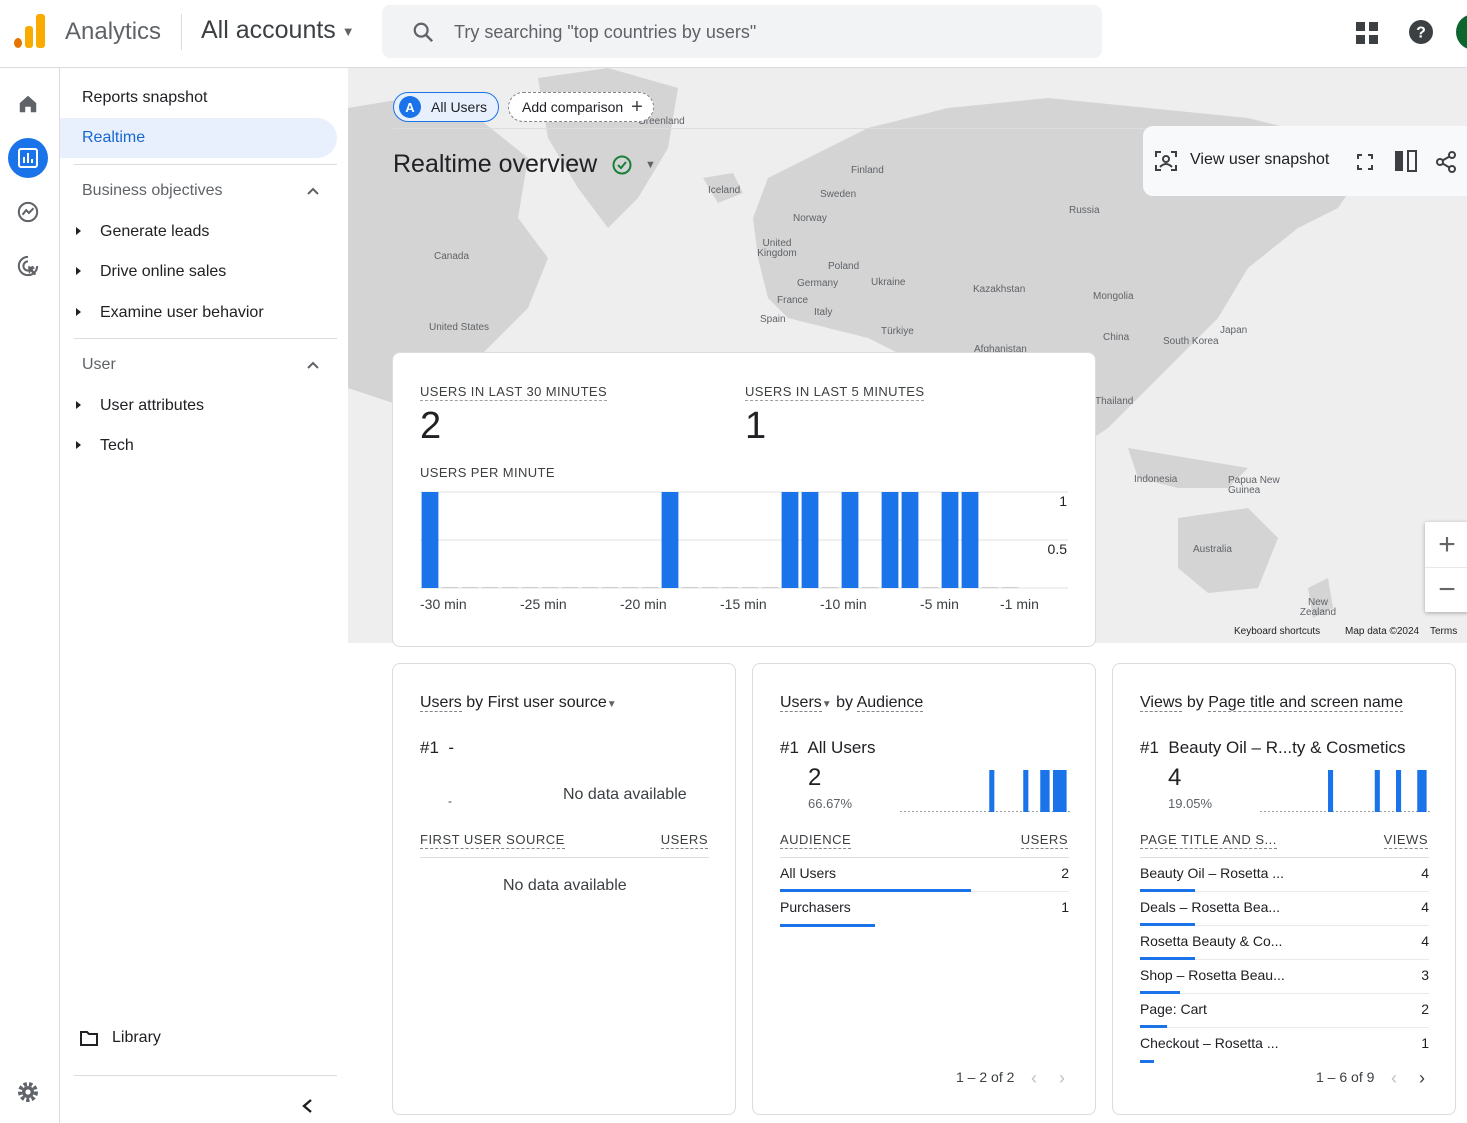 Image resolution: width=1467 pixels, height=1123 pixels. What do you see at coordinates (1345, 1077) in the screenshot?
I see `pagination-label: 1 – 6 of 9` at bounding box center [1345, 1077].